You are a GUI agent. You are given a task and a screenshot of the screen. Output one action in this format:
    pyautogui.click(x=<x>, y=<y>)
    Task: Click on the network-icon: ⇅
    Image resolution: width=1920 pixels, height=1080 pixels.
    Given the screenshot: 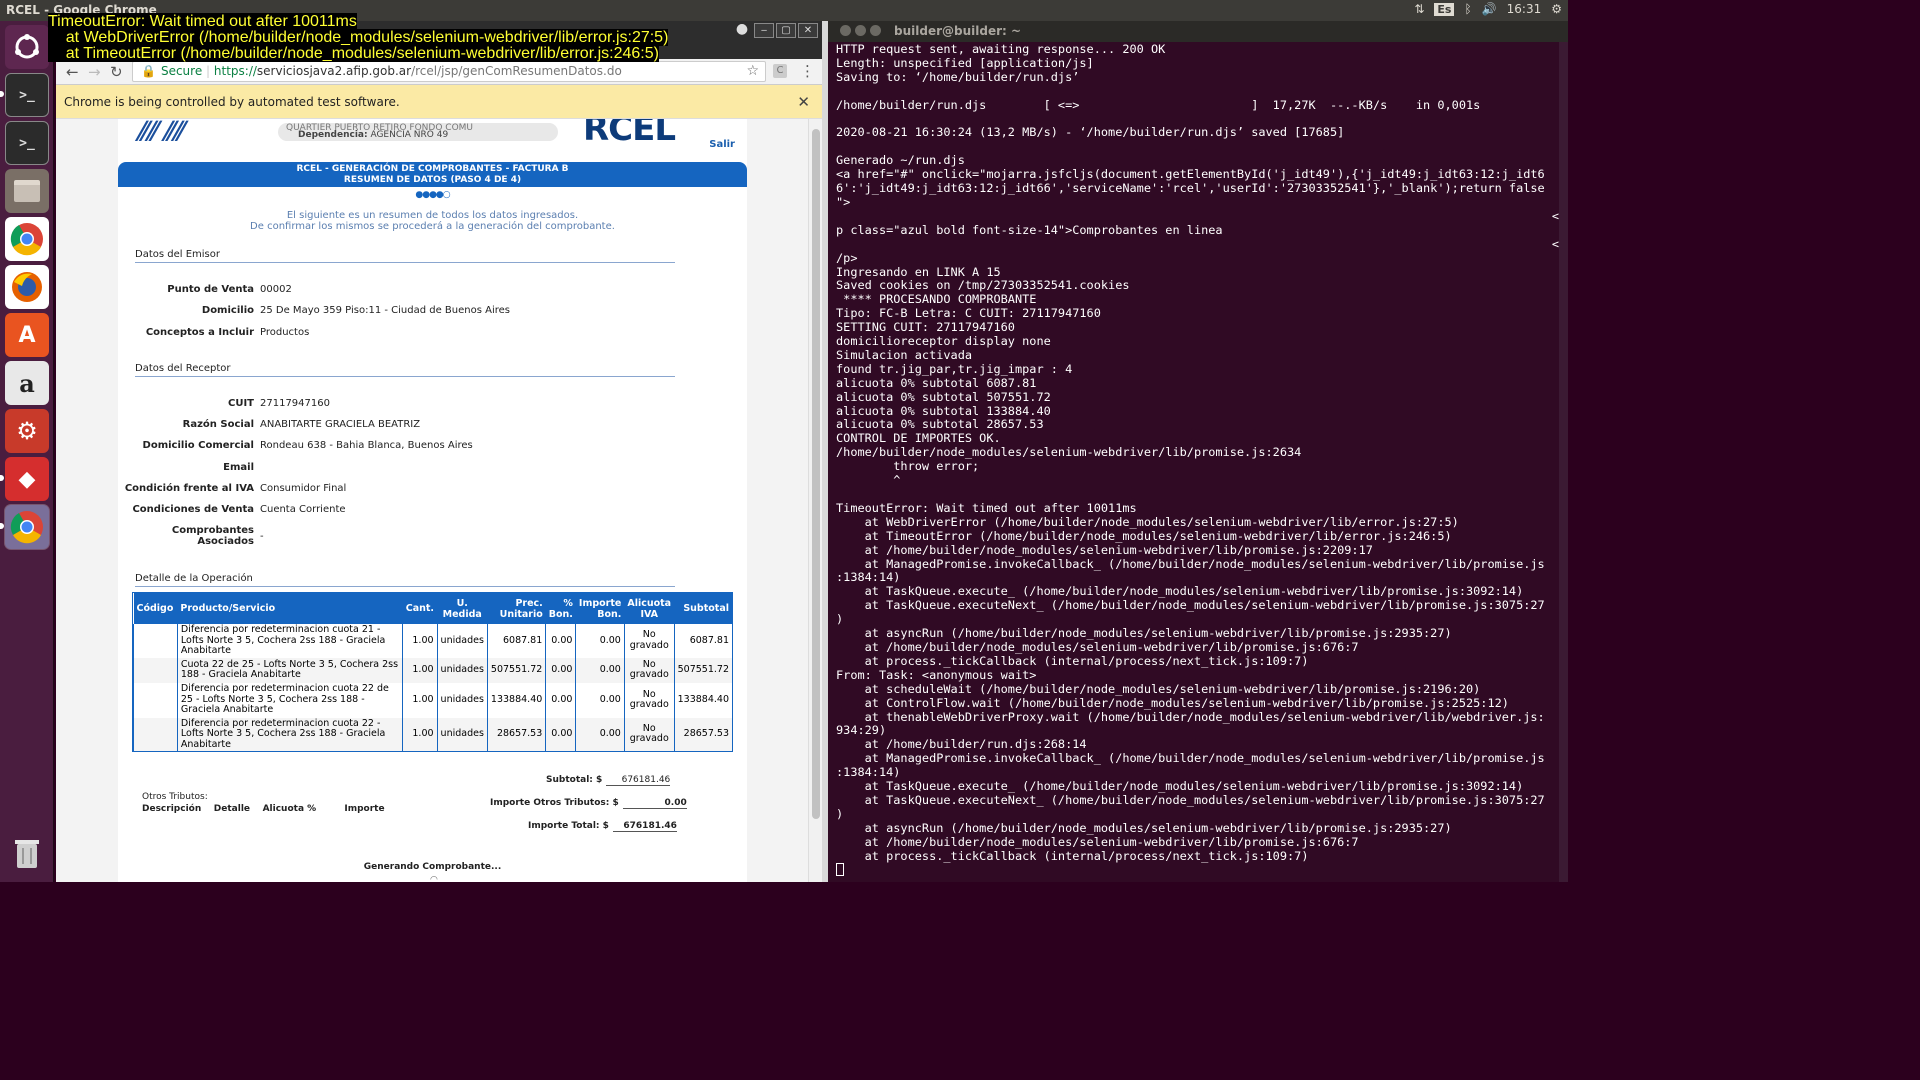 What is the action you would take?
    pyautogui.click(x=1419, y=9)
    